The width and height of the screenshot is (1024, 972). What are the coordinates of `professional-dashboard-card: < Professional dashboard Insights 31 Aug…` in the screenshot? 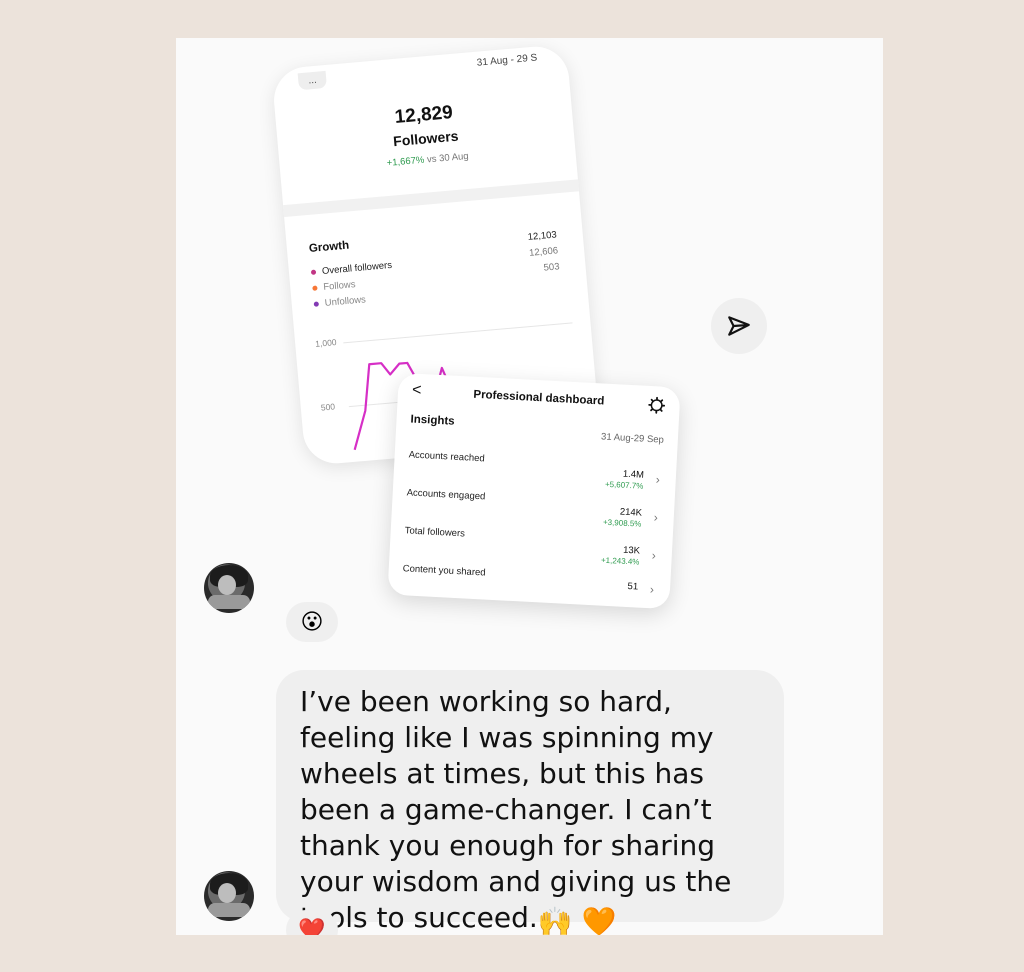 It's located at (534, 491).